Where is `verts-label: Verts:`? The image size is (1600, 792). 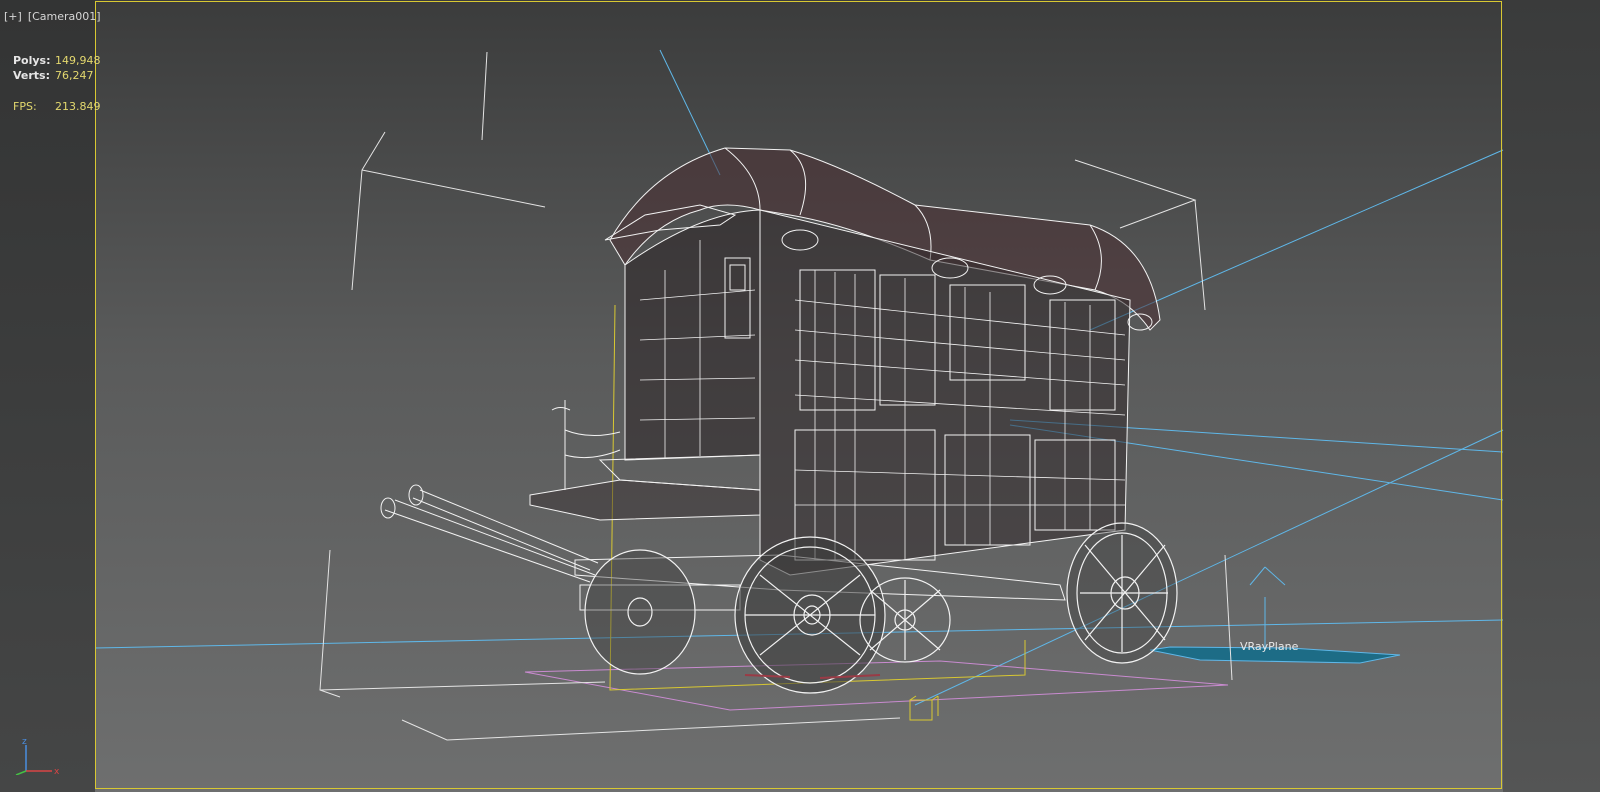
verts-label: Verts: is located at coordinates (32, 75).